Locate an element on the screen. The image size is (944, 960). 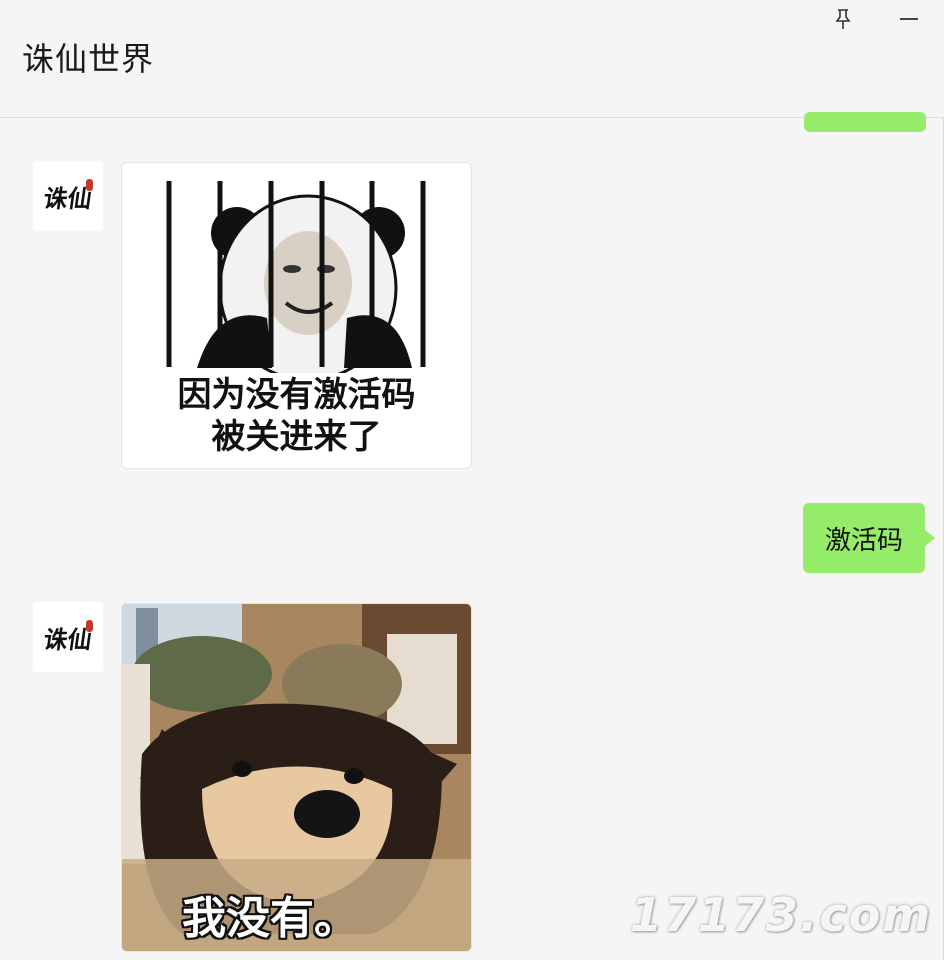
sticker-caption-line-1: 因为没有激活码 is located at coordinates (296, 395).